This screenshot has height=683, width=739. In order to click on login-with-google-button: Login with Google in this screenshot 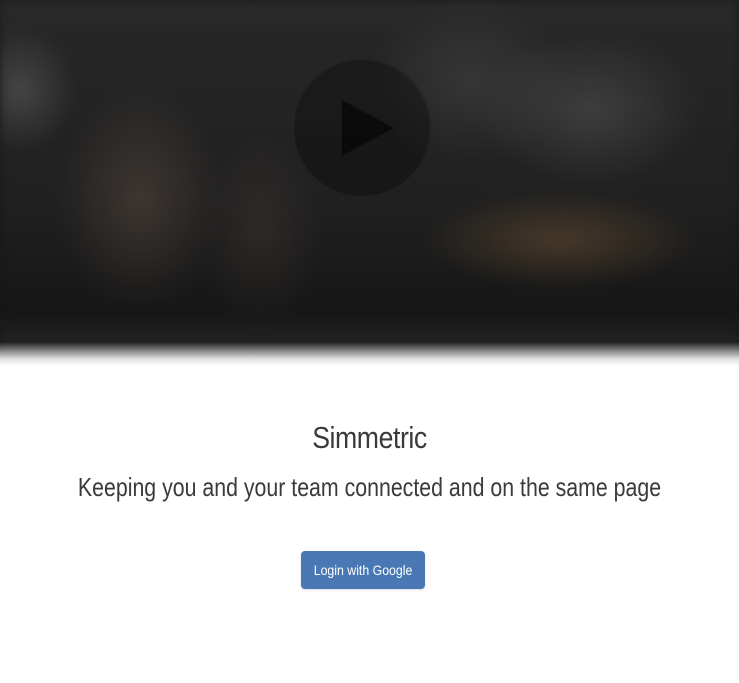, I will do `click(363, 570)`.